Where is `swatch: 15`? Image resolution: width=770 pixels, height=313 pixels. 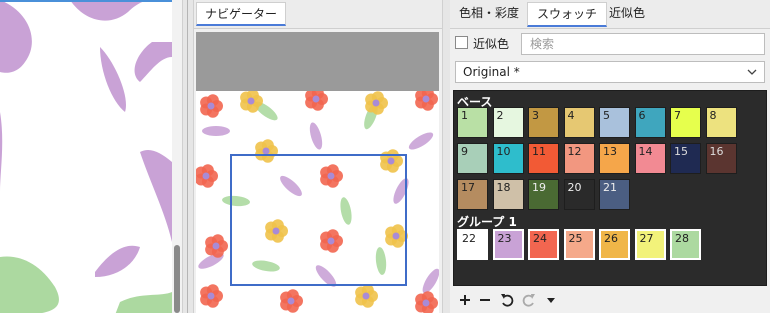 swatch: 15 is located at coordinates (685, 158).